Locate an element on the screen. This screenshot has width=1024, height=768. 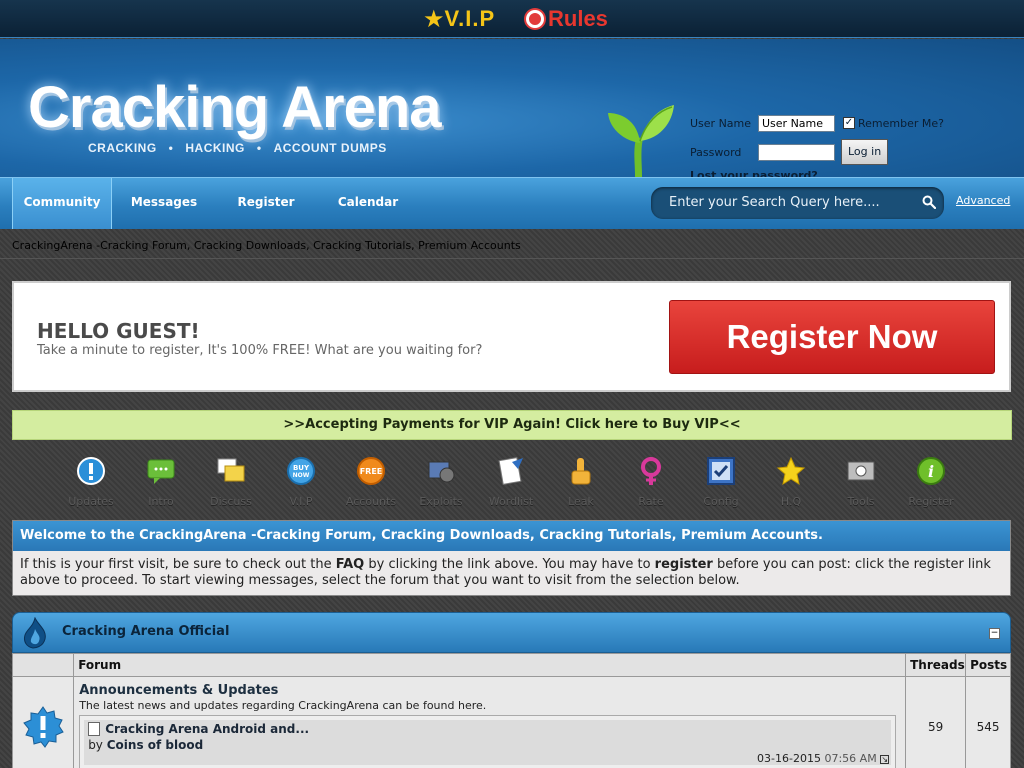
flame-icon is located at coordinates (35, 633).